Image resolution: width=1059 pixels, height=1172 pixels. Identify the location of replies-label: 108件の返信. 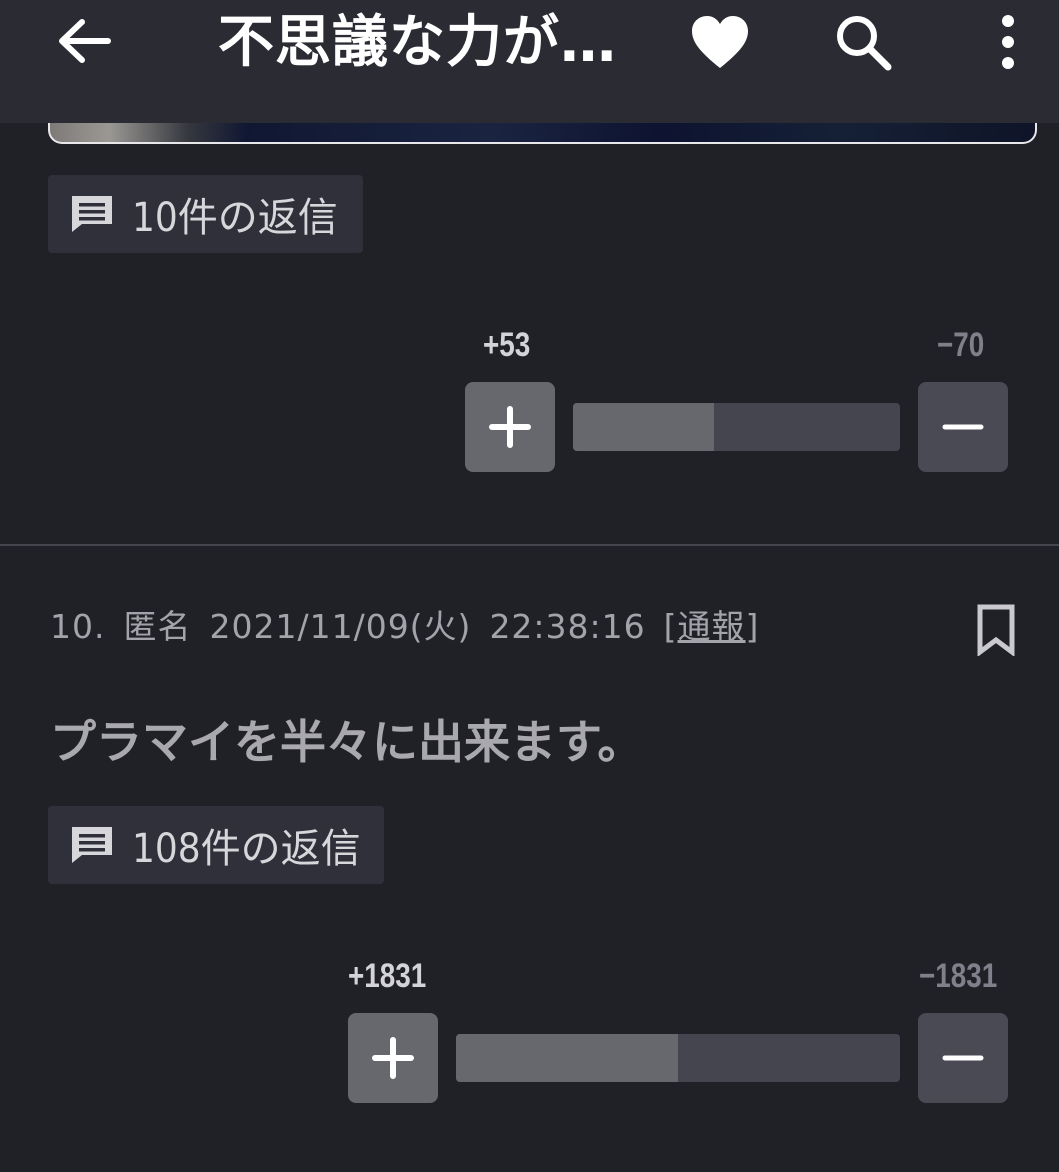
(246, 849).